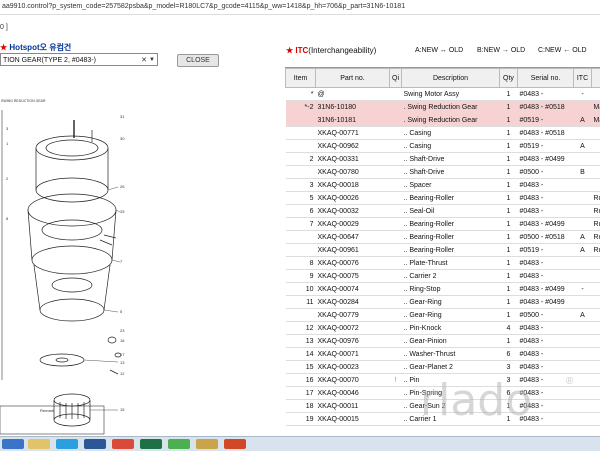  I want to click on table-row: XKAQ-00780.. Shaft-Drive1#0500 -B, so click(443, 172).